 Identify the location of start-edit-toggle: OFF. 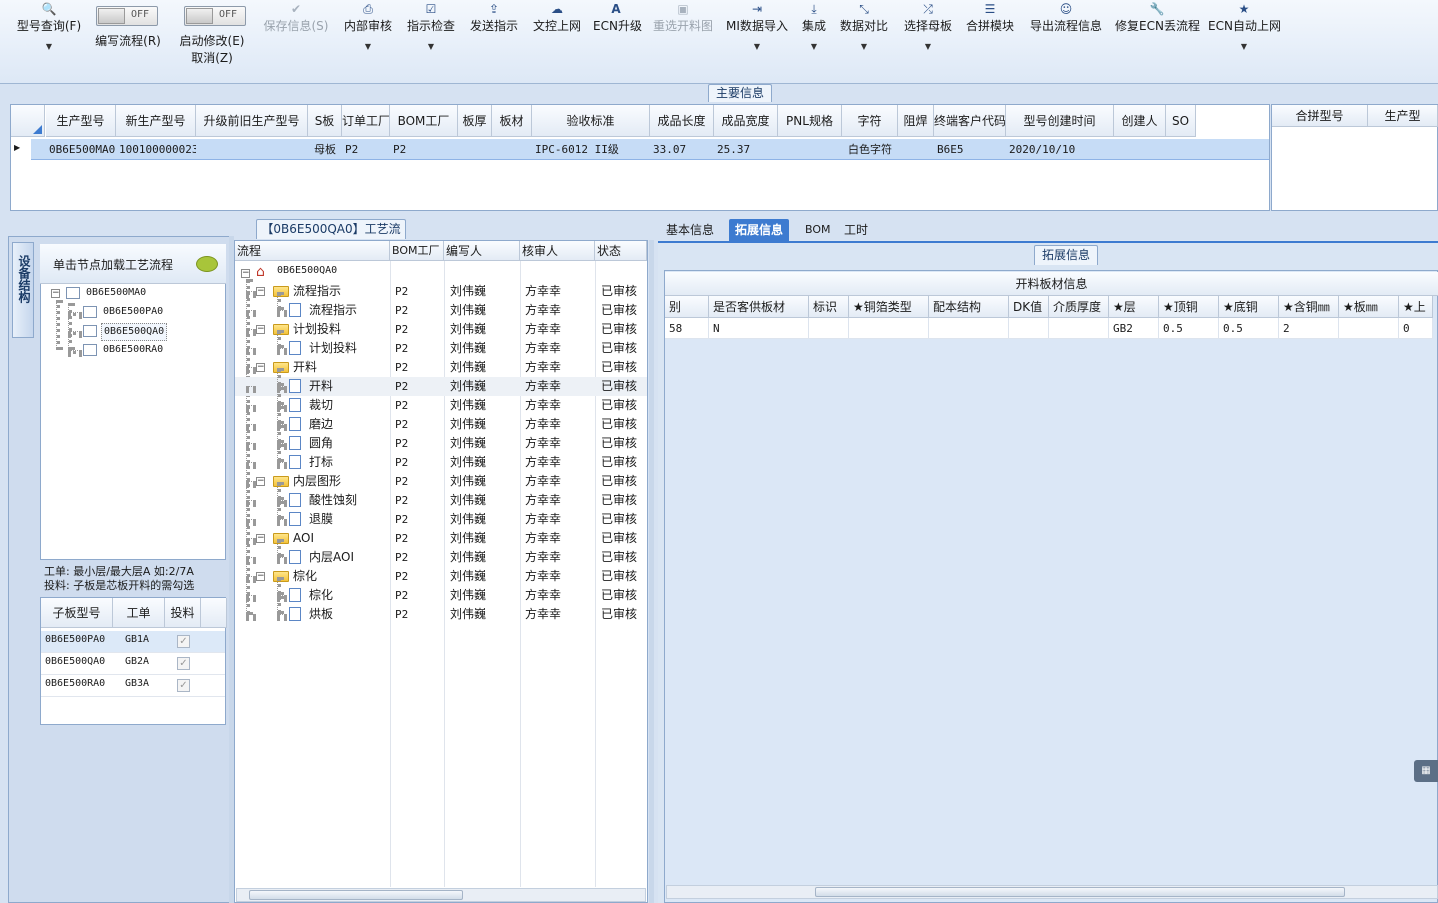
(215, 16).